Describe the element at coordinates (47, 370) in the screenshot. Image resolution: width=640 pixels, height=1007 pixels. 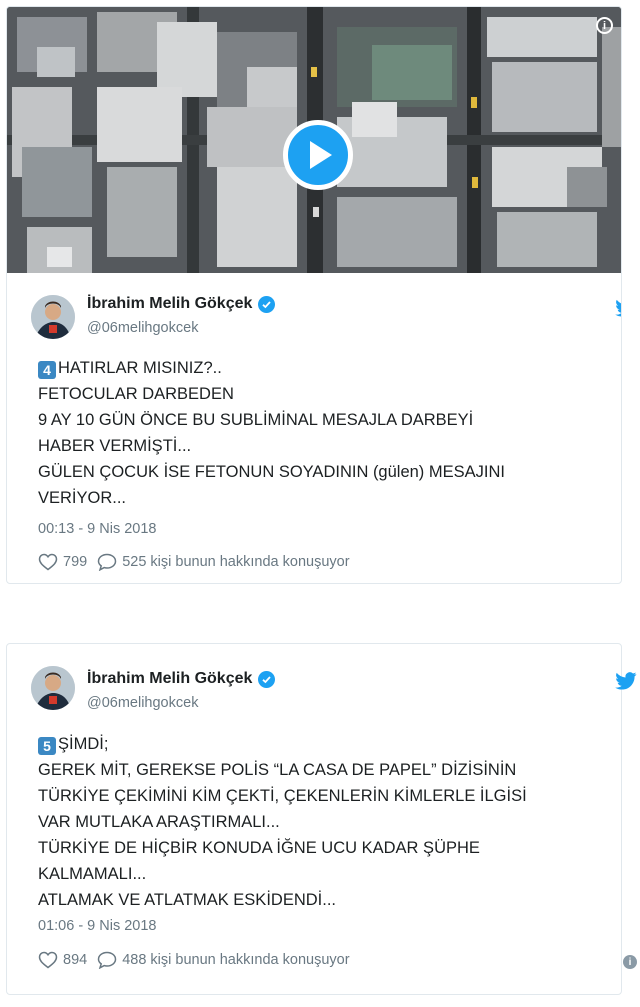
I see `keycap-number-badge: 4` at that location.